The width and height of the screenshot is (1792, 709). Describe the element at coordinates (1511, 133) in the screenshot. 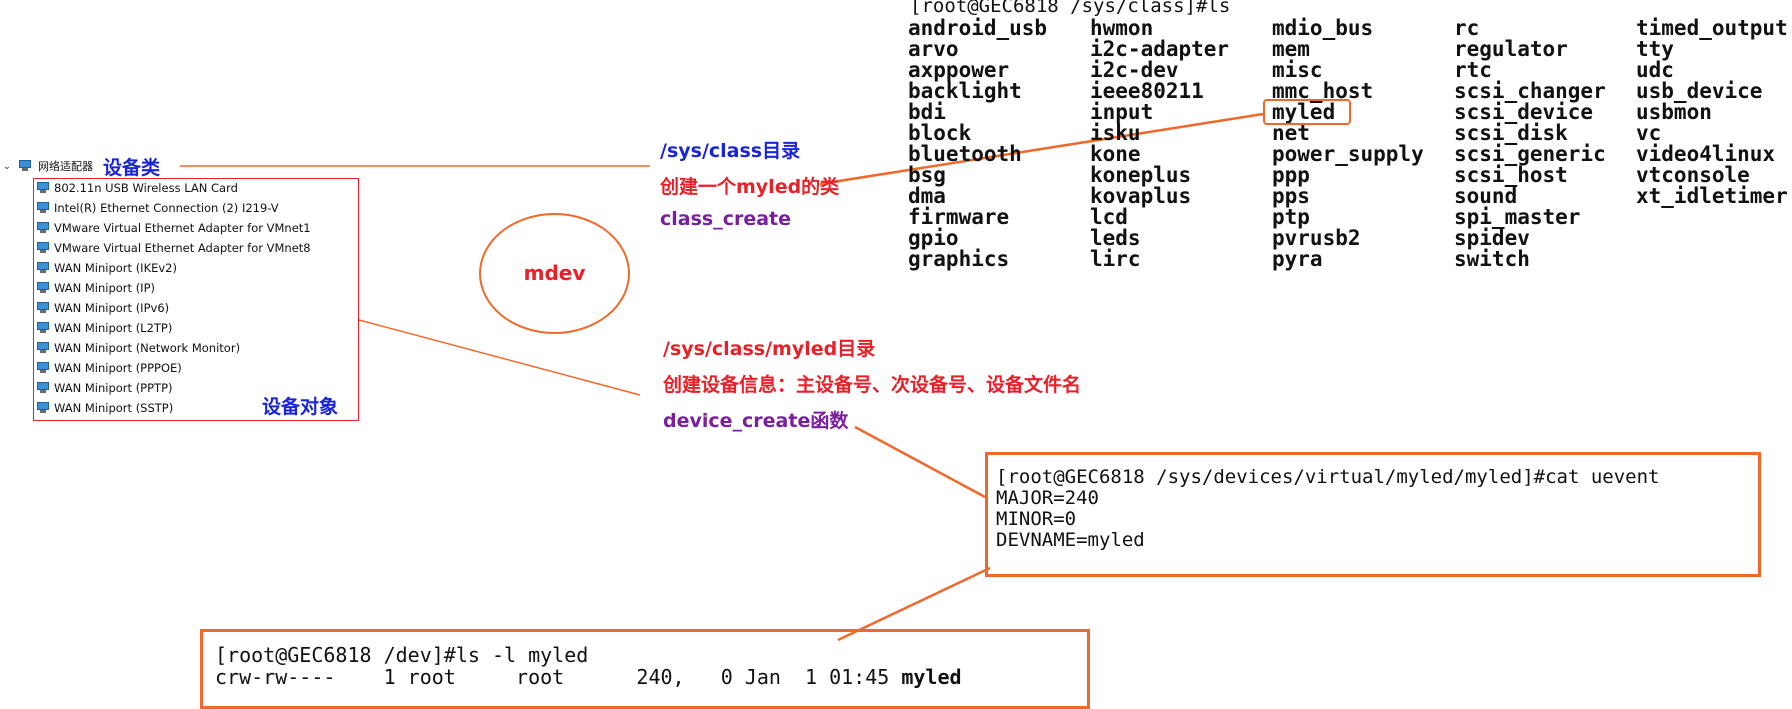

I see `ls-class-entry: scsi_disk` at that location.